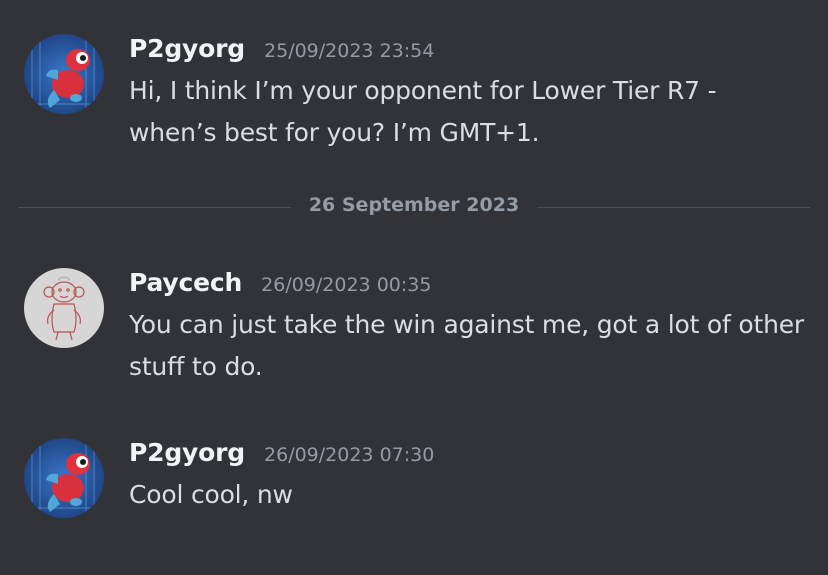  I want to click on message-header: P2gyorg 25/09/2023 23:54, so click(281, 48).